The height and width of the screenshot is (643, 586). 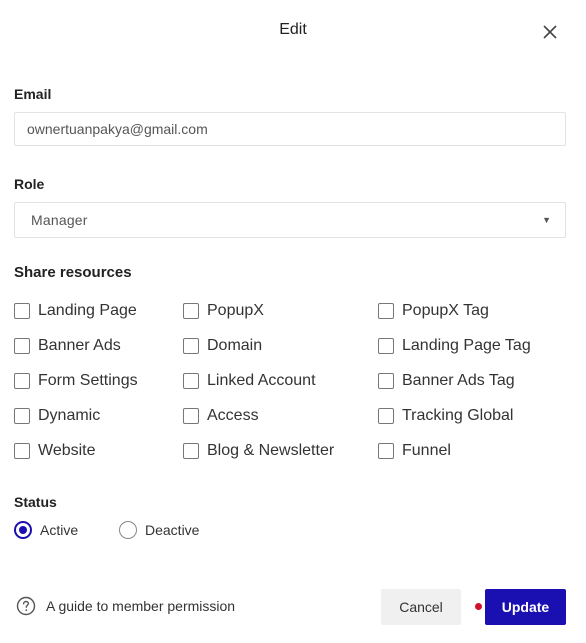 What do you see at coordinates (235, 310) in the screenshot?
I see `checkbox-label: PopupX` at bounding box center [235, 310].